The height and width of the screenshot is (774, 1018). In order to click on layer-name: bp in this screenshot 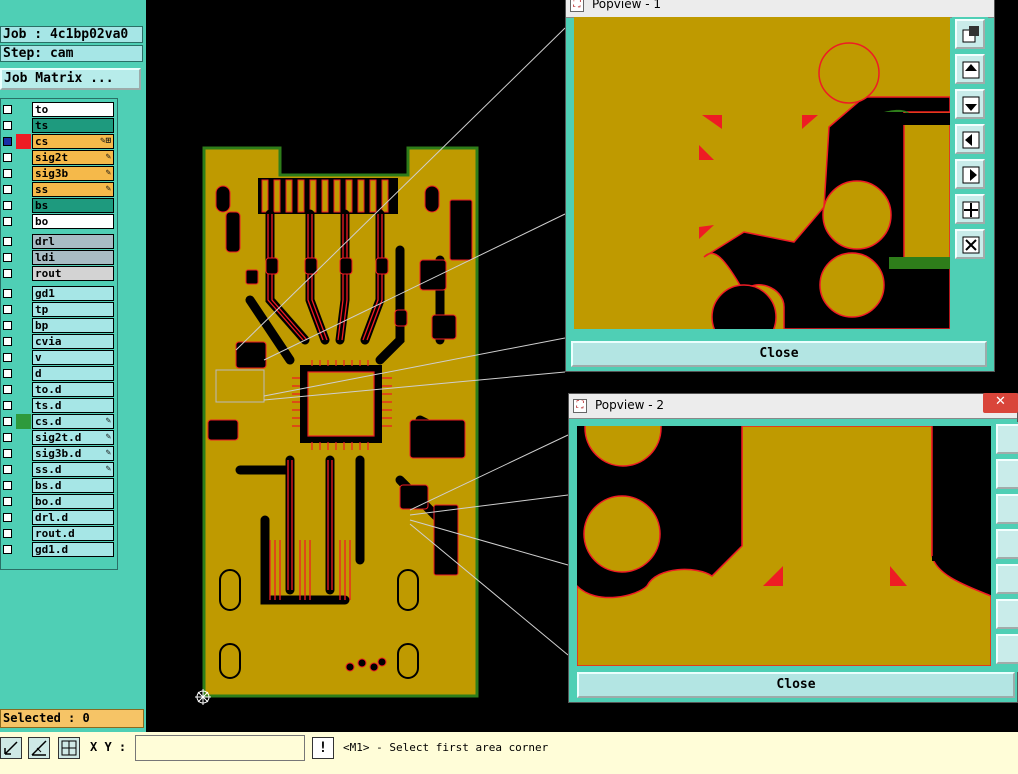, I will do `click(73, 325)`.